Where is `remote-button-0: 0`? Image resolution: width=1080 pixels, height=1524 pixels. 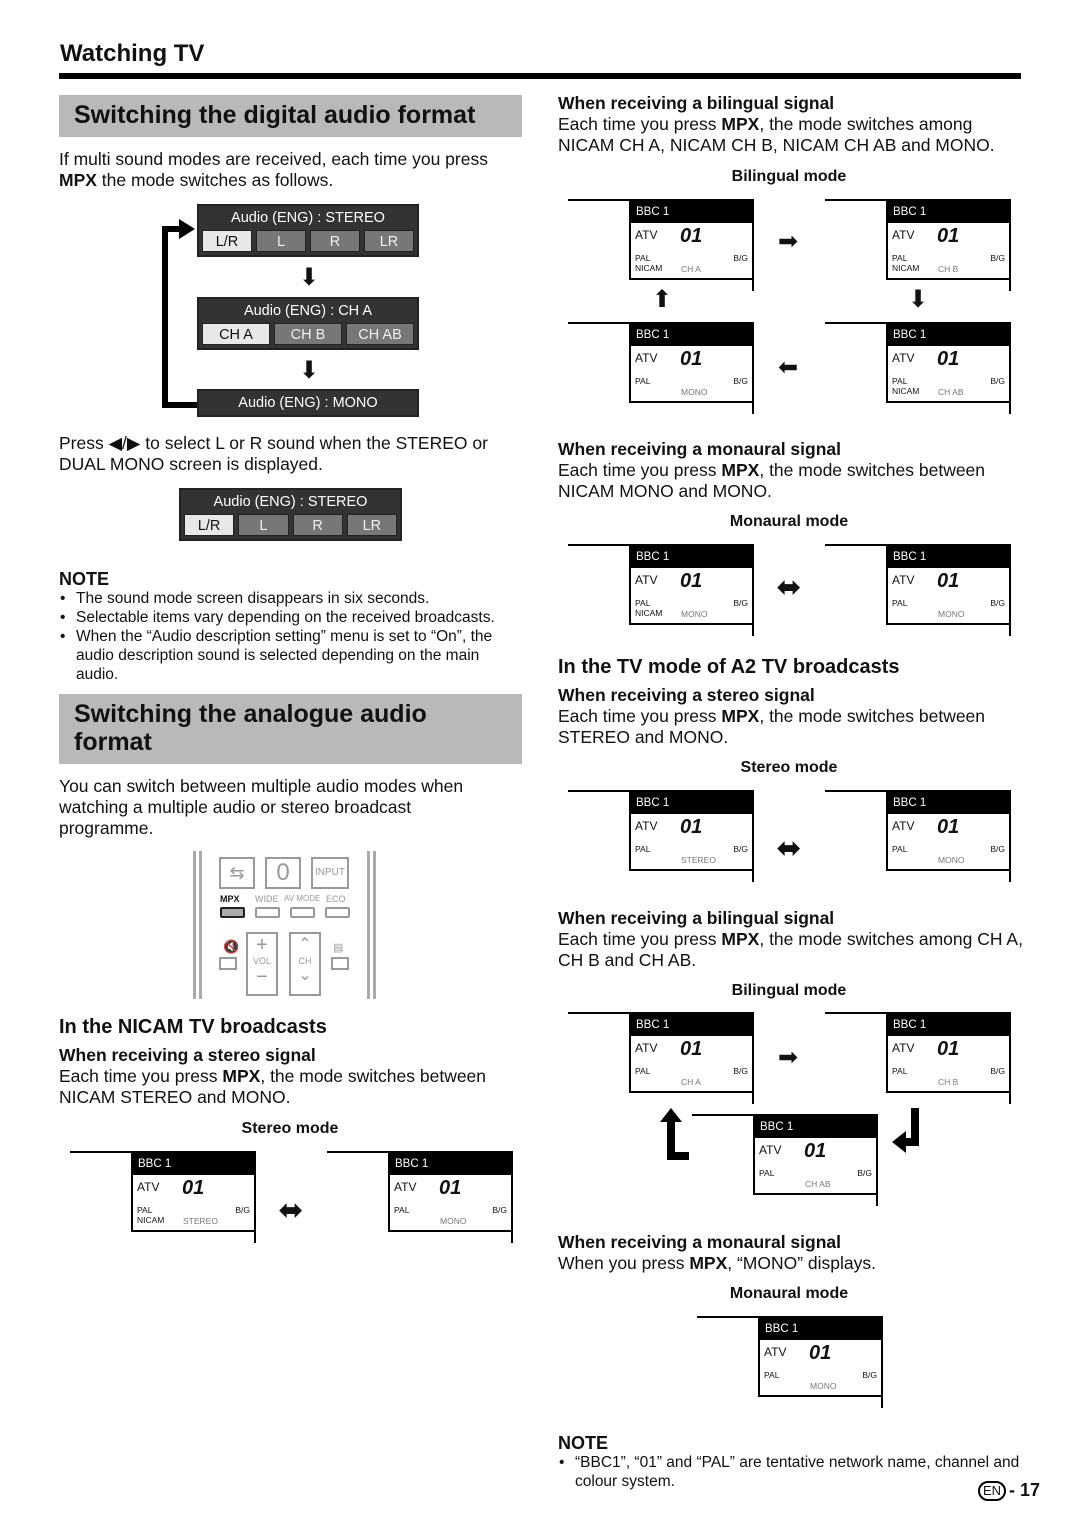 remote-button-0: 0 is located at coordinates (283, 873).